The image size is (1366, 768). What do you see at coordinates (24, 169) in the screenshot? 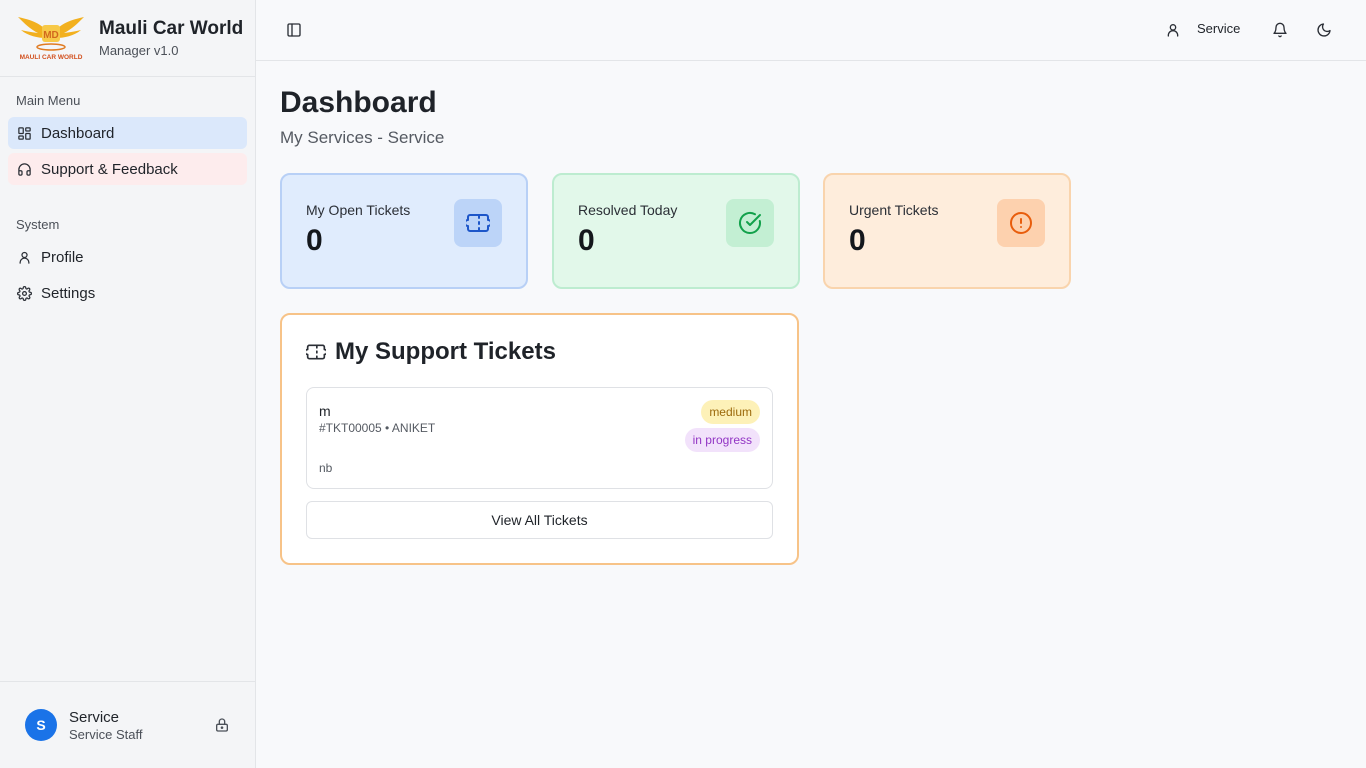
I see `headphones-icon` at bounding box center [24, 169].